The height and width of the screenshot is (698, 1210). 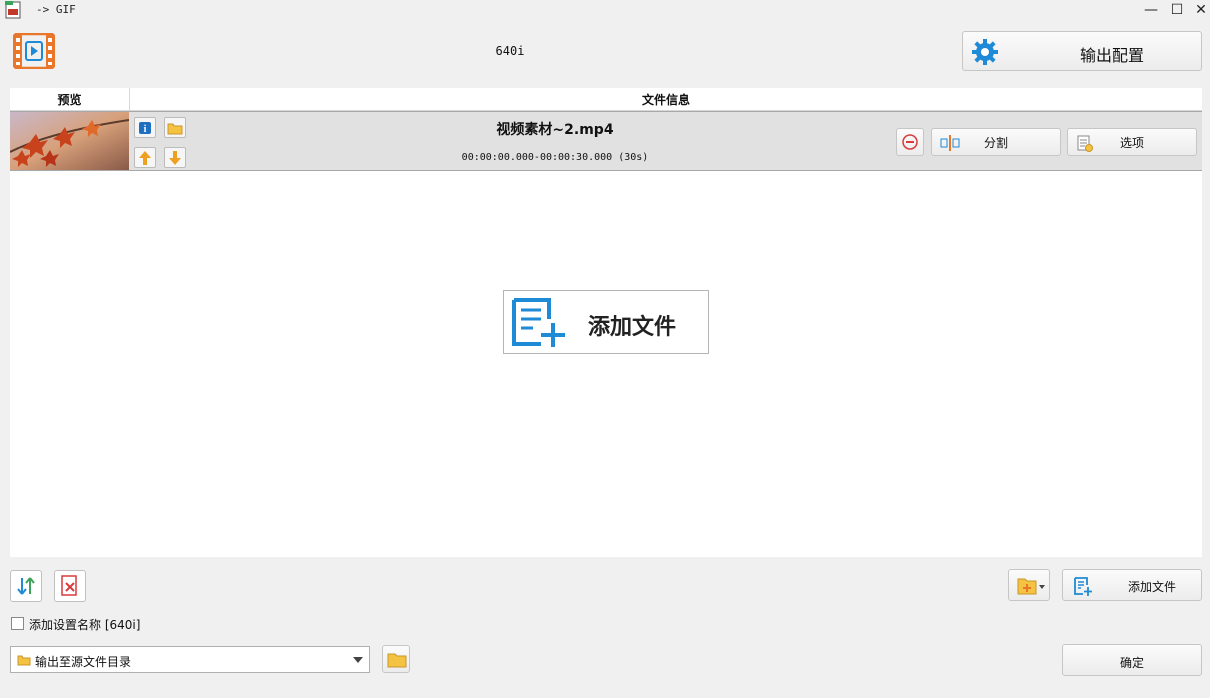 I want to click on sort-icon, so click(x=26, y=586).